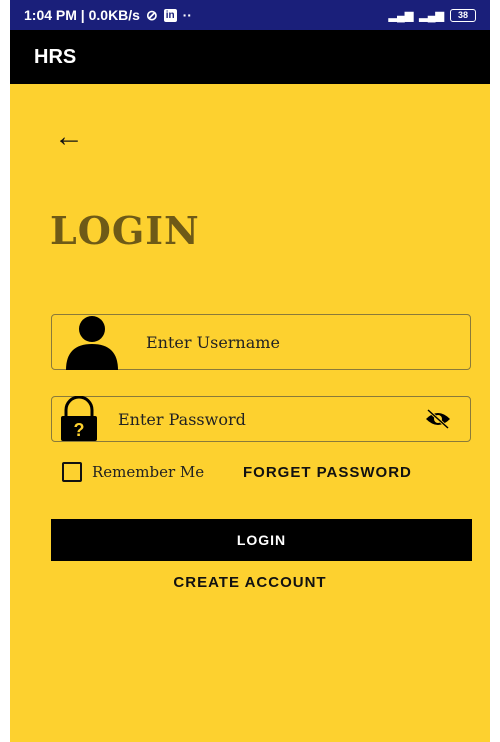 This screenshot has width=500, height=742. Describe the element at coordinates (250, 15) in the screenshot. I see `status-bar: 1:04 PM | 0.0KB/s ⊘ in ·· ▂▄▆ ▂▄▆ 38` at that location.